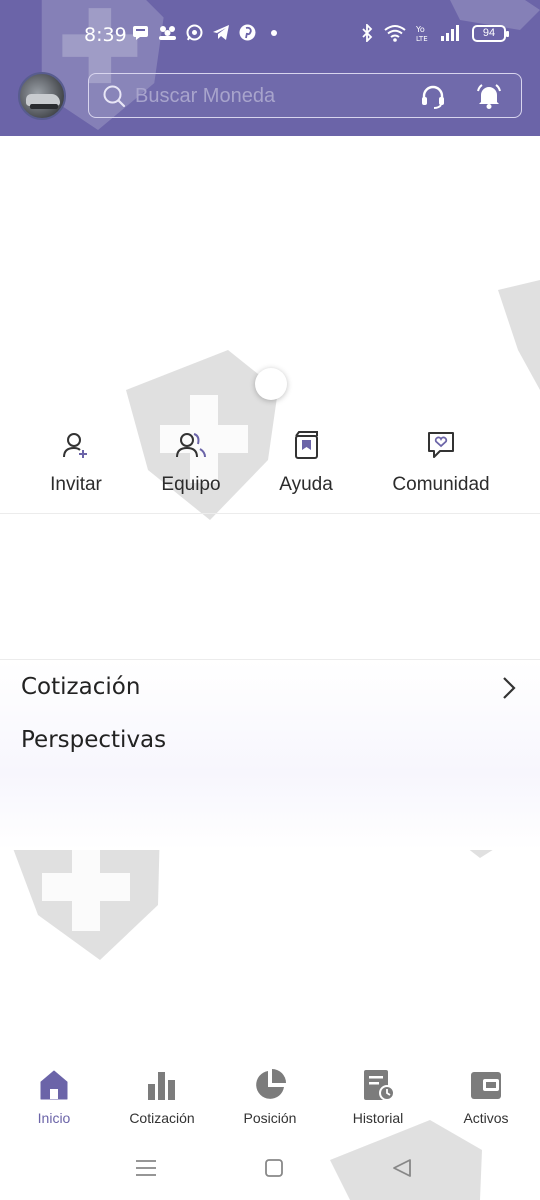 The height and width of the screenshot is (1200, 540). I want to click on divider, so click(270, 513).